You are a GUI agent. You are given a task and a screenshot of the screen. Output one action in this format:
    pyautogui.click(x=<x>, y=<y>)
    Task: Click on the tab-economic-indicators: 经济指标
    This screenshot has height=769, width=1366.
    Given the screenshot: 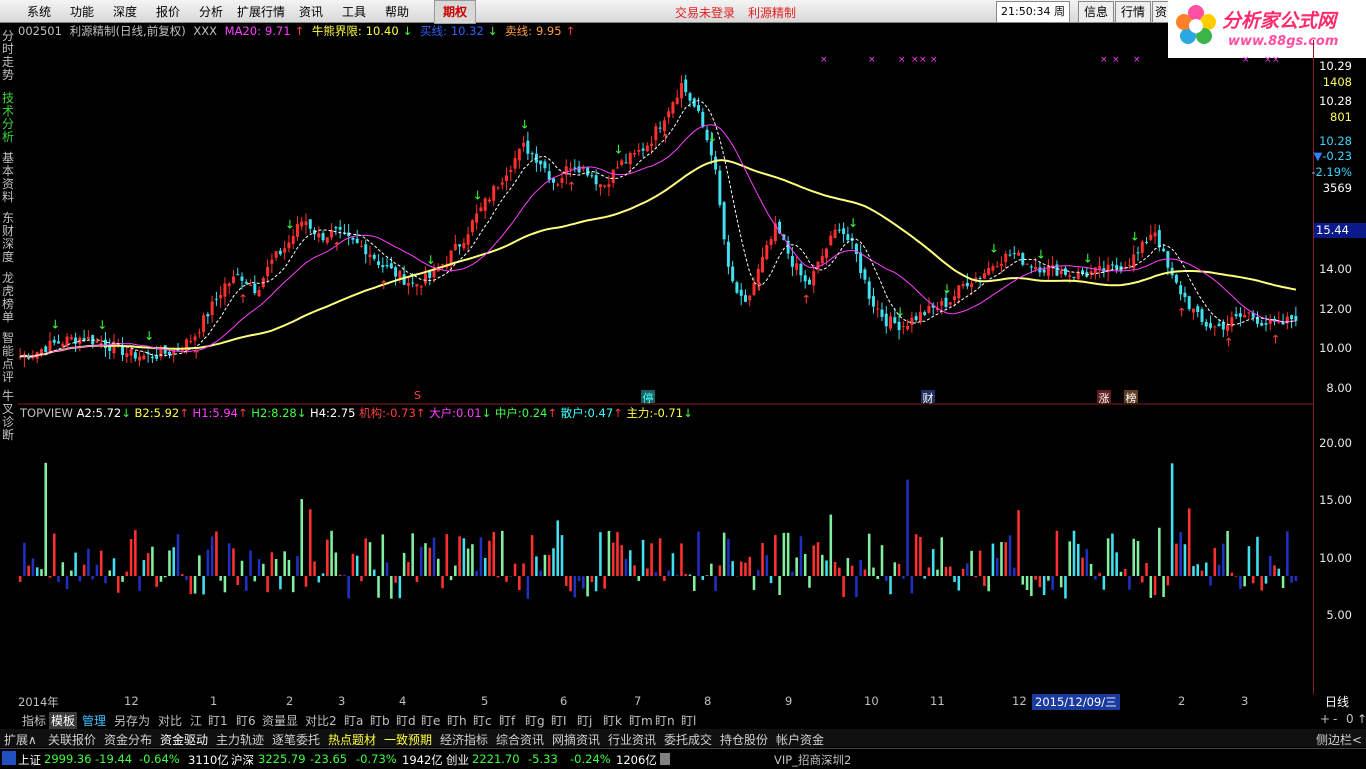 What is the action you would take?
    pyautogui.click(x=464, y=739)
    